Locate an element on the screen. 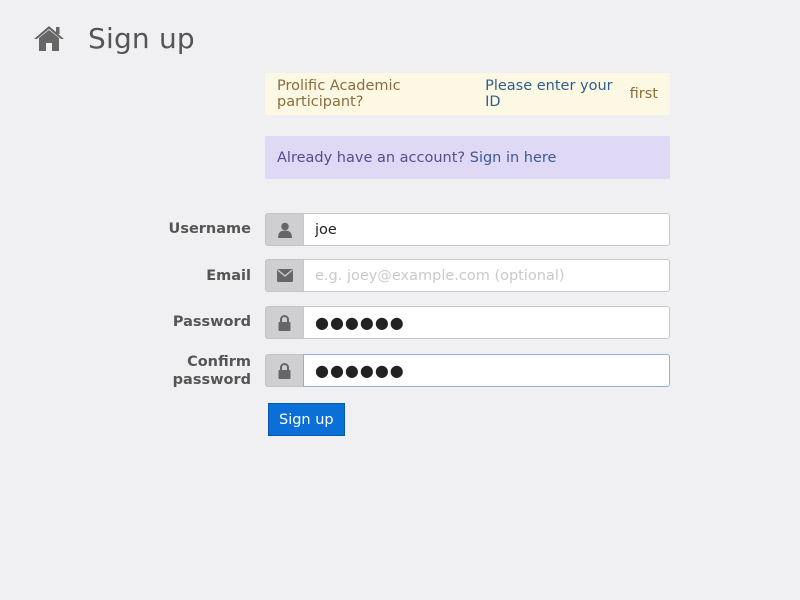  page-header: Sign up is located at coordinates (114, 38).